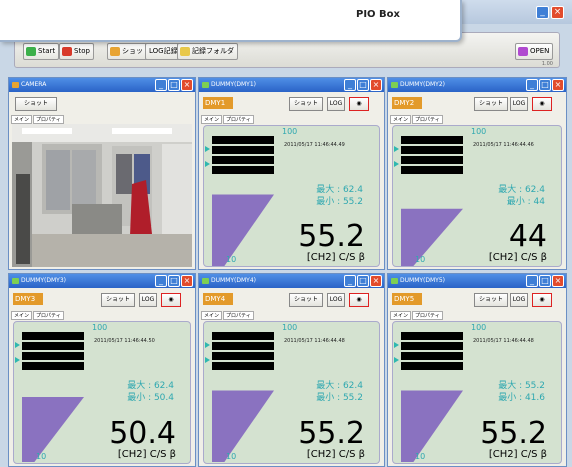  Describe the element at coordinates (142, 433) in the screenshot. I see `current-value: 50.4` at that location.